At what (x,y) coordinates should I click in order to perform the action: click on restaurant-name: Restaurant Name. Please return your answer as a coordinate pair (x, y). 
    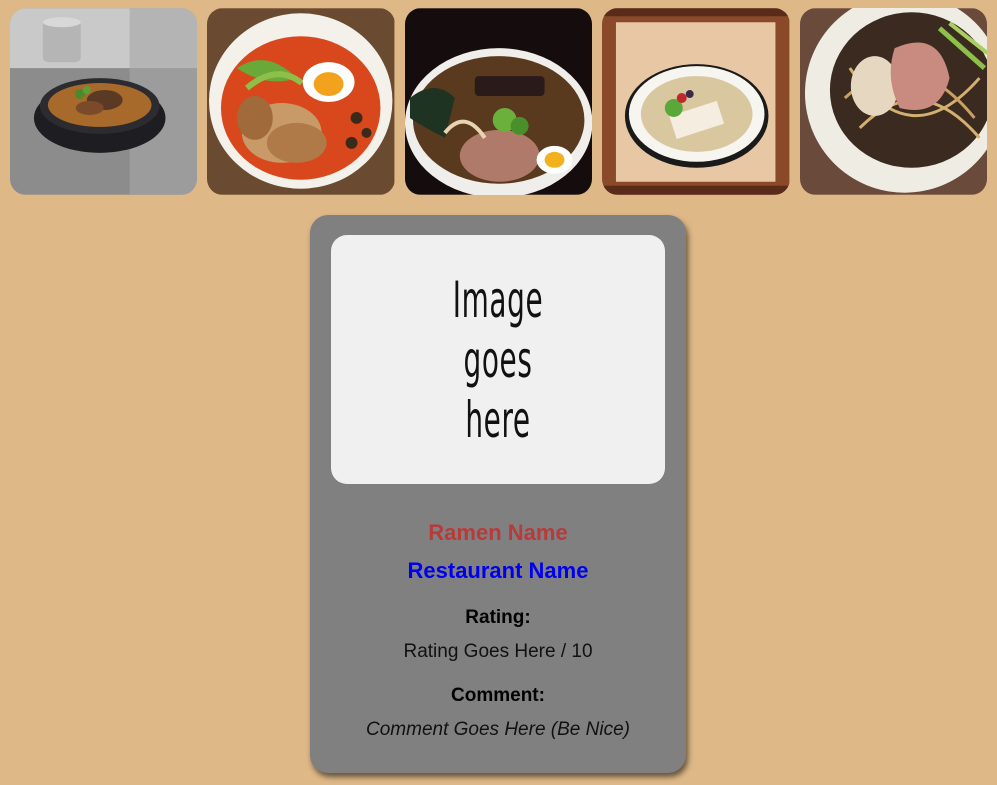
    Looking at the image, I should click on (498, 570).